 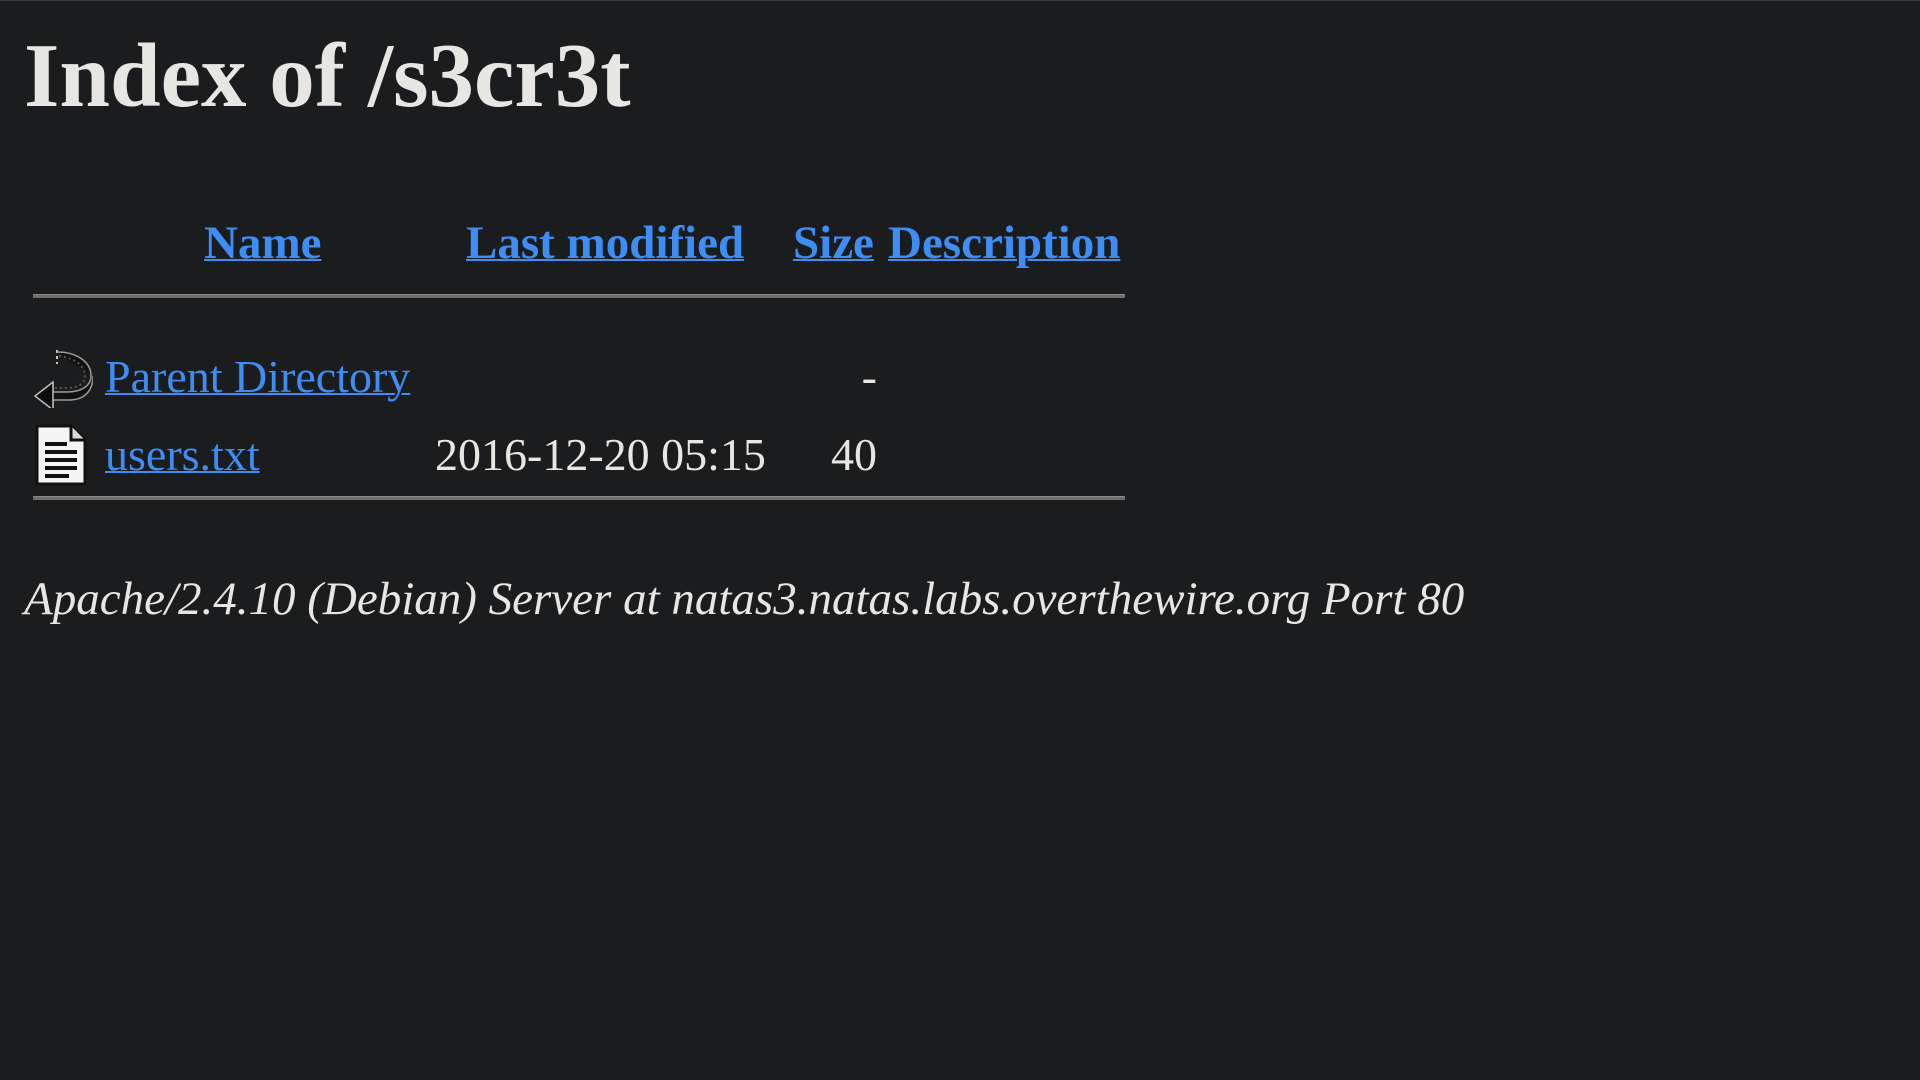 What do you see at coordinates (1004, 243) in the screenshot?
I see `sort-by-description-link: Description` at bounding box center [1004, 243].